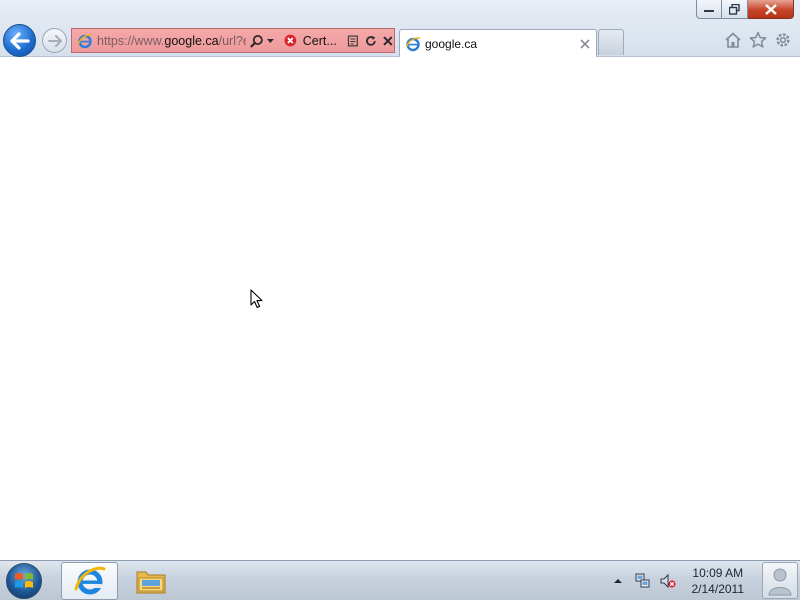 This screenshot has width=800, height=600. What do you see at coordinates (388, 41) in the screenshot?
I see `stop-icon` at bounding box center [388, 41].